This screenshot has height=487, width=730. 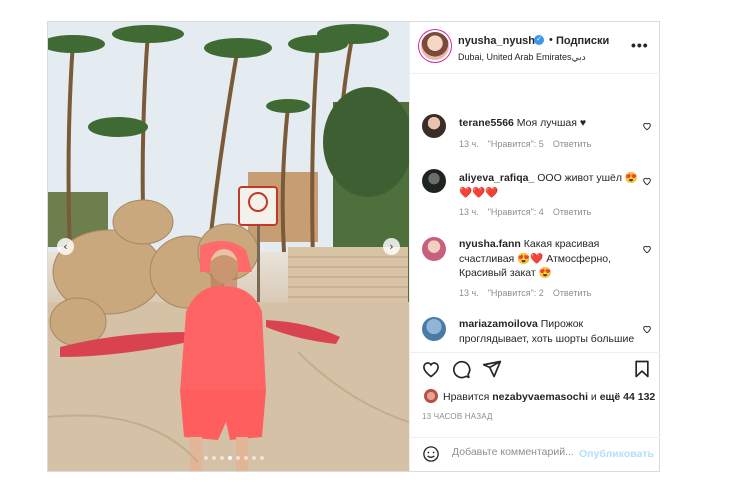 I want to click on comment-meta: 13 ч. "Нравится": 5 Ответить, so click(x=529, y=144).